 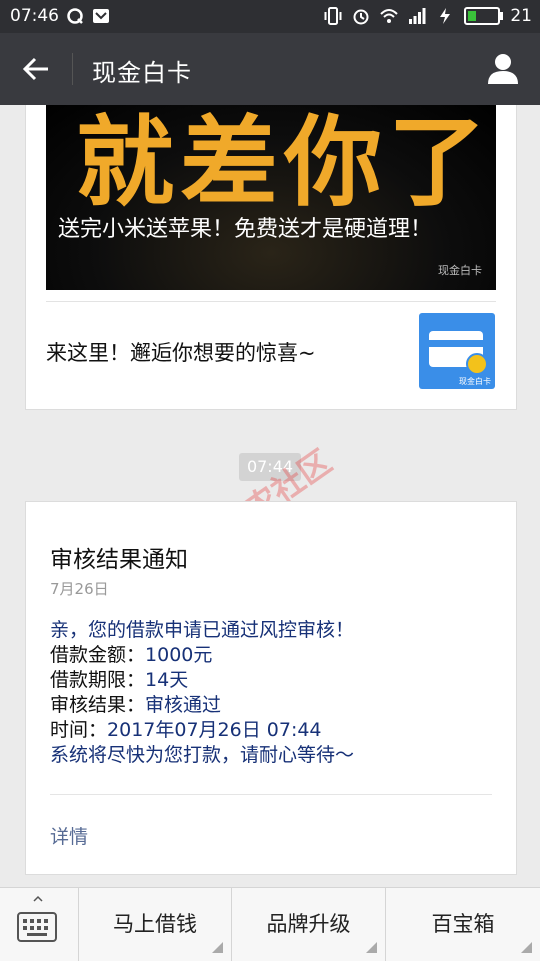 What do you see at coordinates (98, 655) in the screenshot?
I see `row-label: 借款金额：` at bounding box center [98, 655].